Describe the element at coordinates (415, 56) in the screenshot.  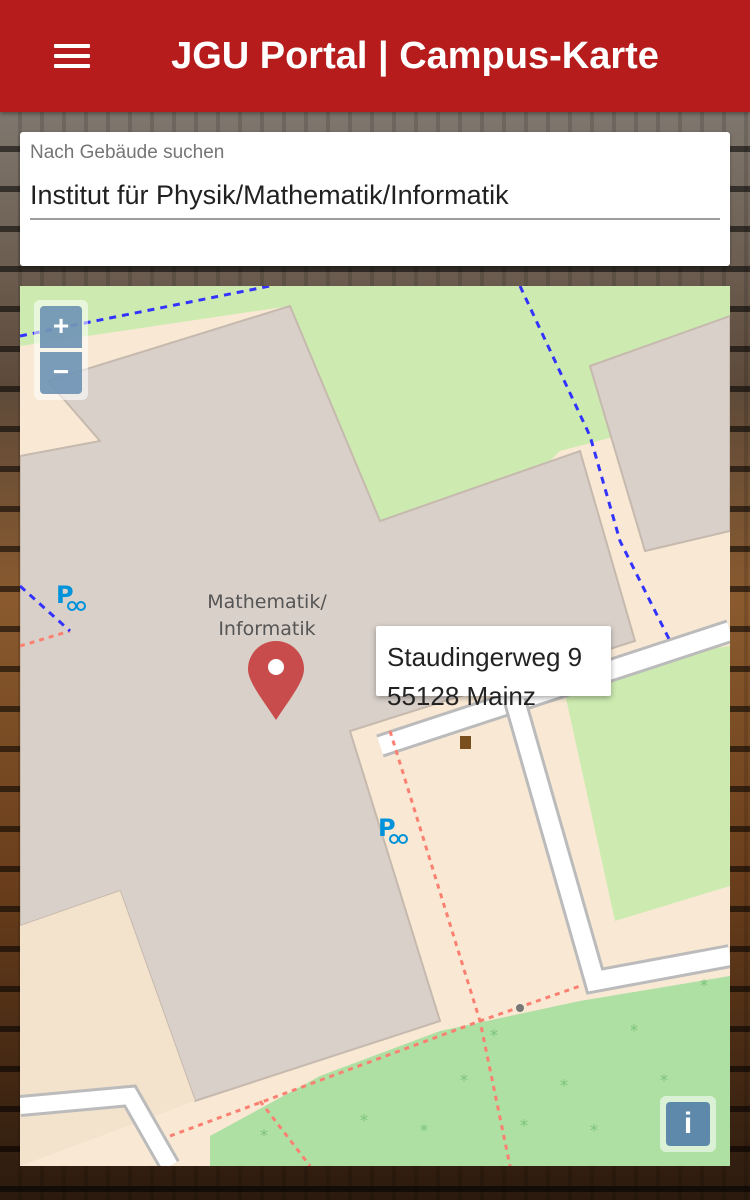
I see `page-title: JGU Portal | Campus-Karte` at that location.